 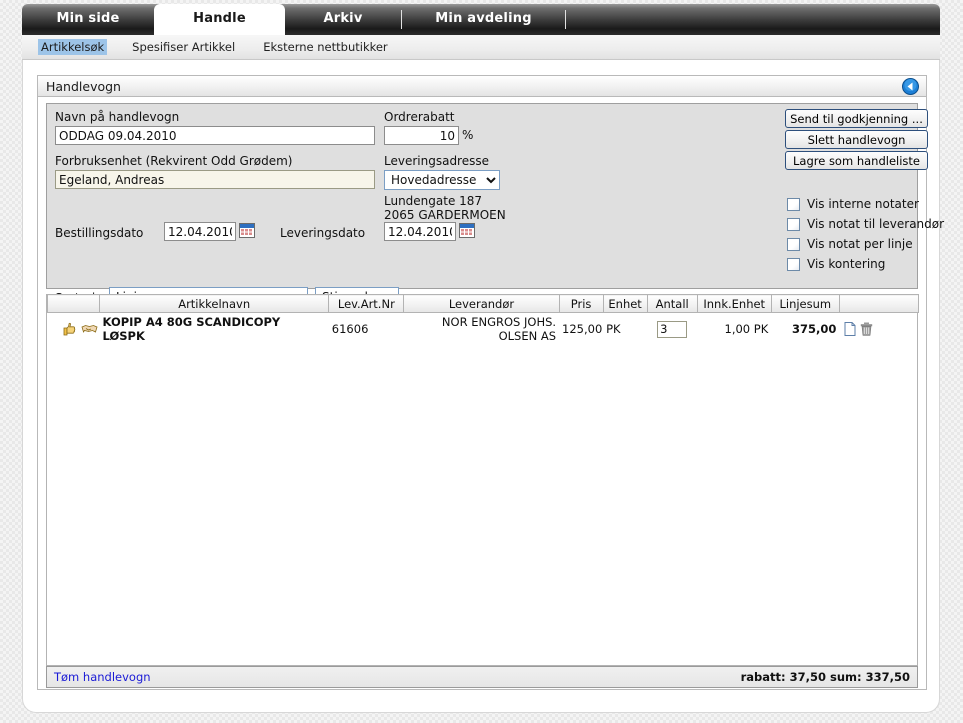 I want to click on option-vis-notat-til-leverandor: Vis notat til leverandør, so click(x=865, y=224).